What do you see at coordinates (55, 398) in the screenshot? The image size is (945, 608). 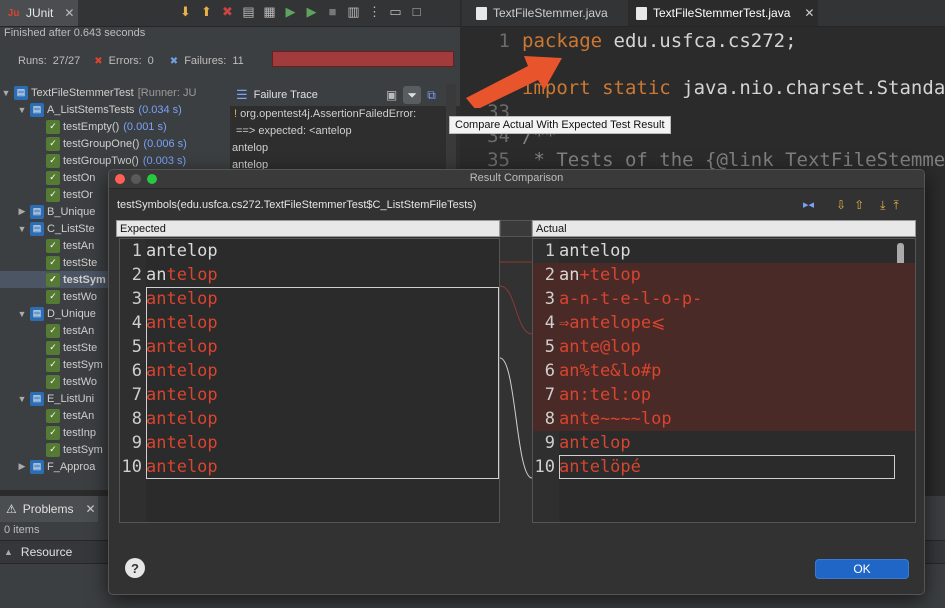 I see `test-tree-item: ▼ ▤ E_ListUni` at bounding box center [55, 398].